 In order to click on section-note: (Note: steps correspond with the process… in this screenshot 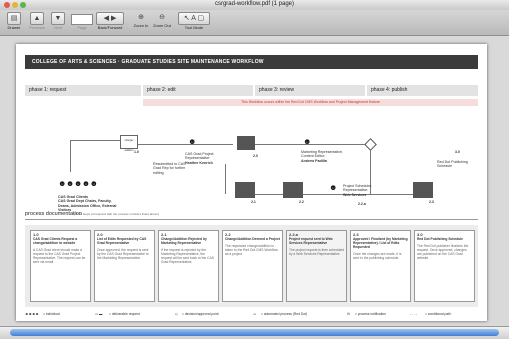, I will do `click(116, 214)`.